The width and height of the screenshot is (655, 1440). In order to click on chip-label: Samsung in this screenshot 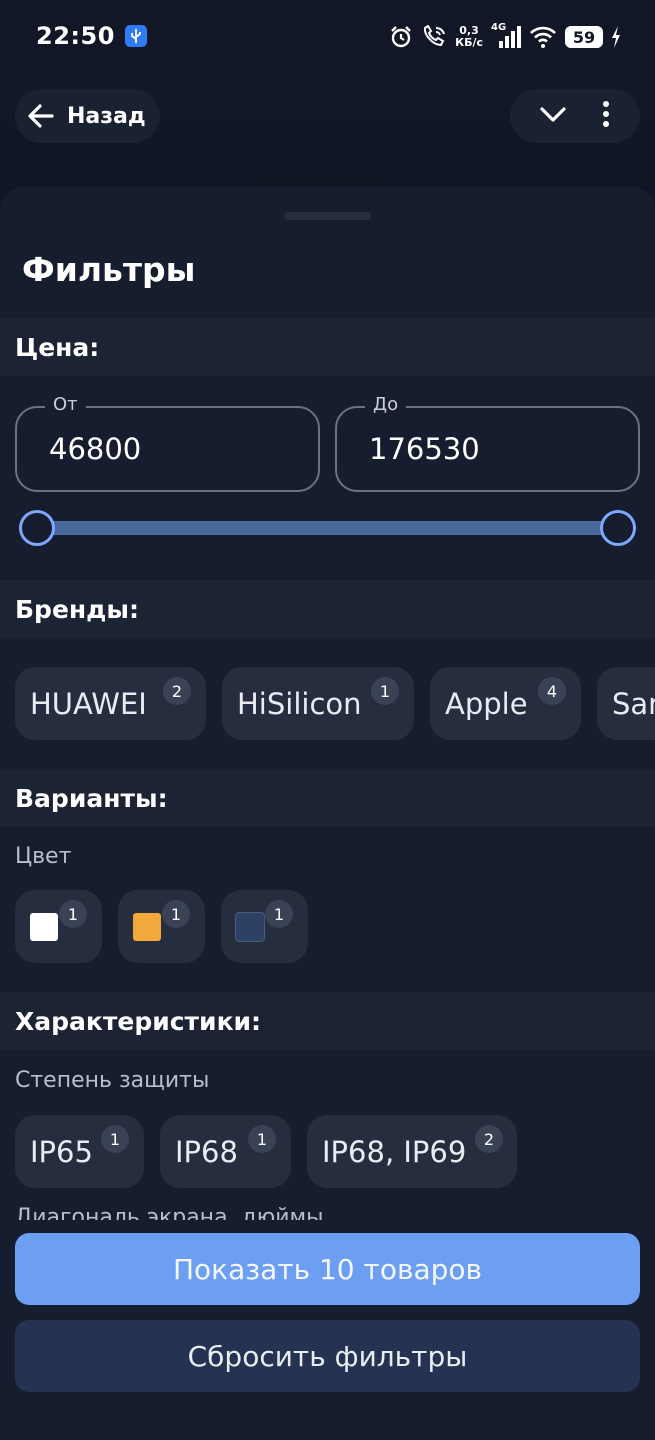, I will do `click(633, 703)`.